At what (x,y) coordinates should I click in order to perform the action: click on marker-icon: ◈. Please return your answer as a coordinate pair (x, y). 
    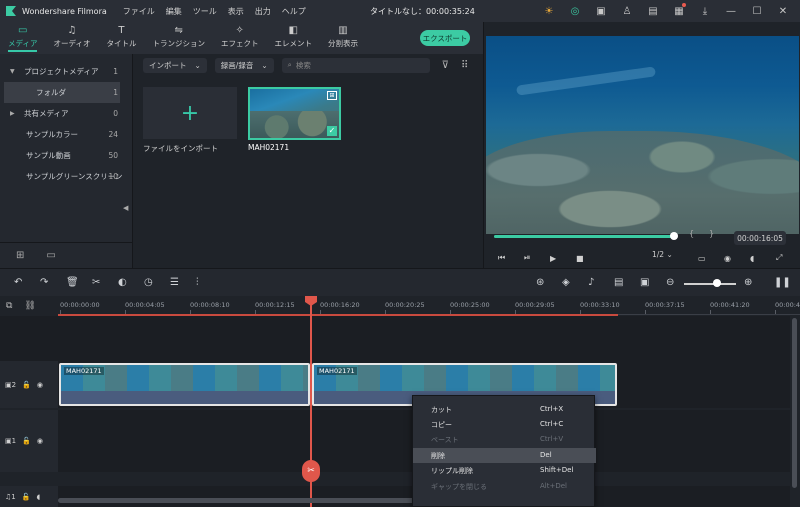
    Looking at the image, I should click on (566, 282).